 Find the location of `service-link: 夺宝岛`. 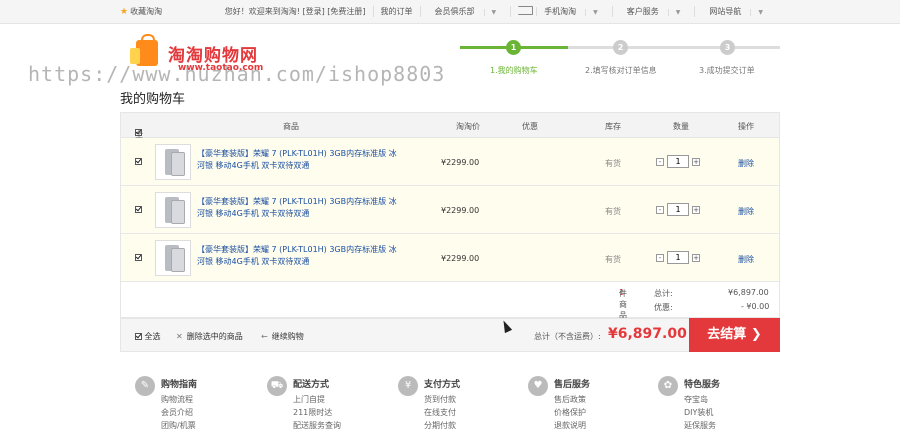

service-link: 夺宝岛 is located at coordinates (696, 399).